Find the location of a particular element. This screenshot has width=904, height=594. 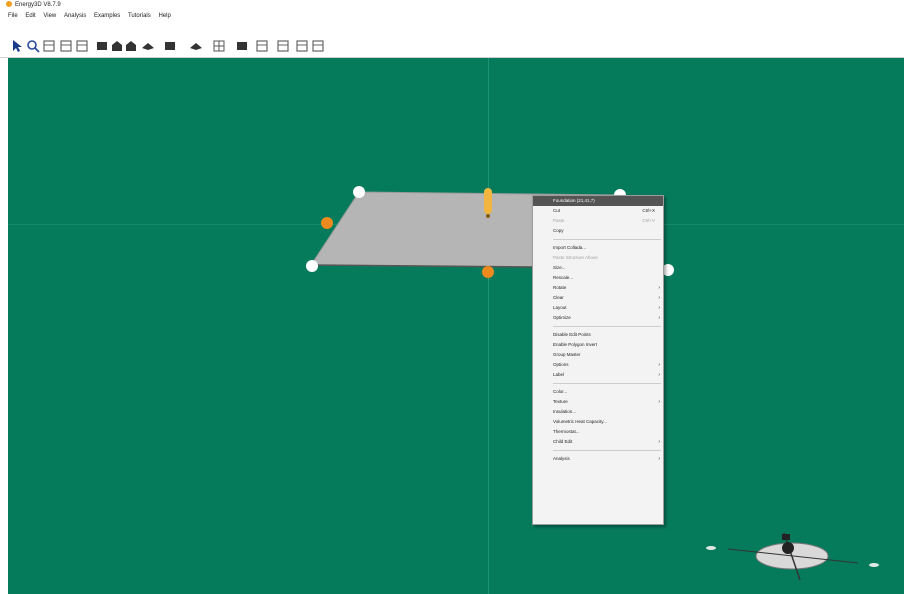

context-menu-item-rotate: Rotate › is located at coordinates (598, 288).